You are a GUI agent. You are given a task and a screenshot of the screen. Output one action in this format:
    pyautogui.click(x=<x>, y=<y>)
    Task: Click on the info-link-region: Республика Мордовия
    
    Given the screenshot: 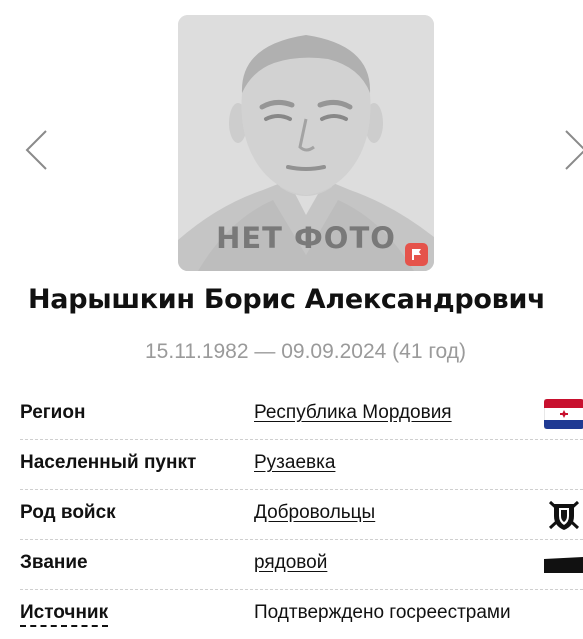 What is the action you would take?
    pyautogui.click(x=353, y=413)
    